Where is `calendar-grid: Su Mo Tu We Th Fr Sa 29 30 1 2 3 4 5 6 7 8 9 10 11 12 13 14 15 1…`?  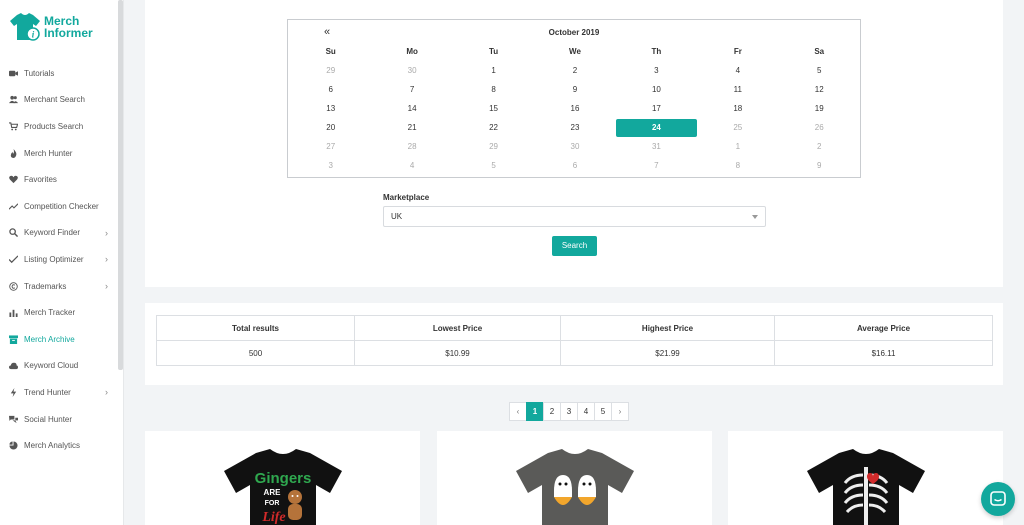
calendar-grid: Su Mo Tu We Th Fr Sa 29 30 1 2 3 4 5 6 7 8 9 10 11 12 13 14 15 1… is located at coordinates (575, 108).